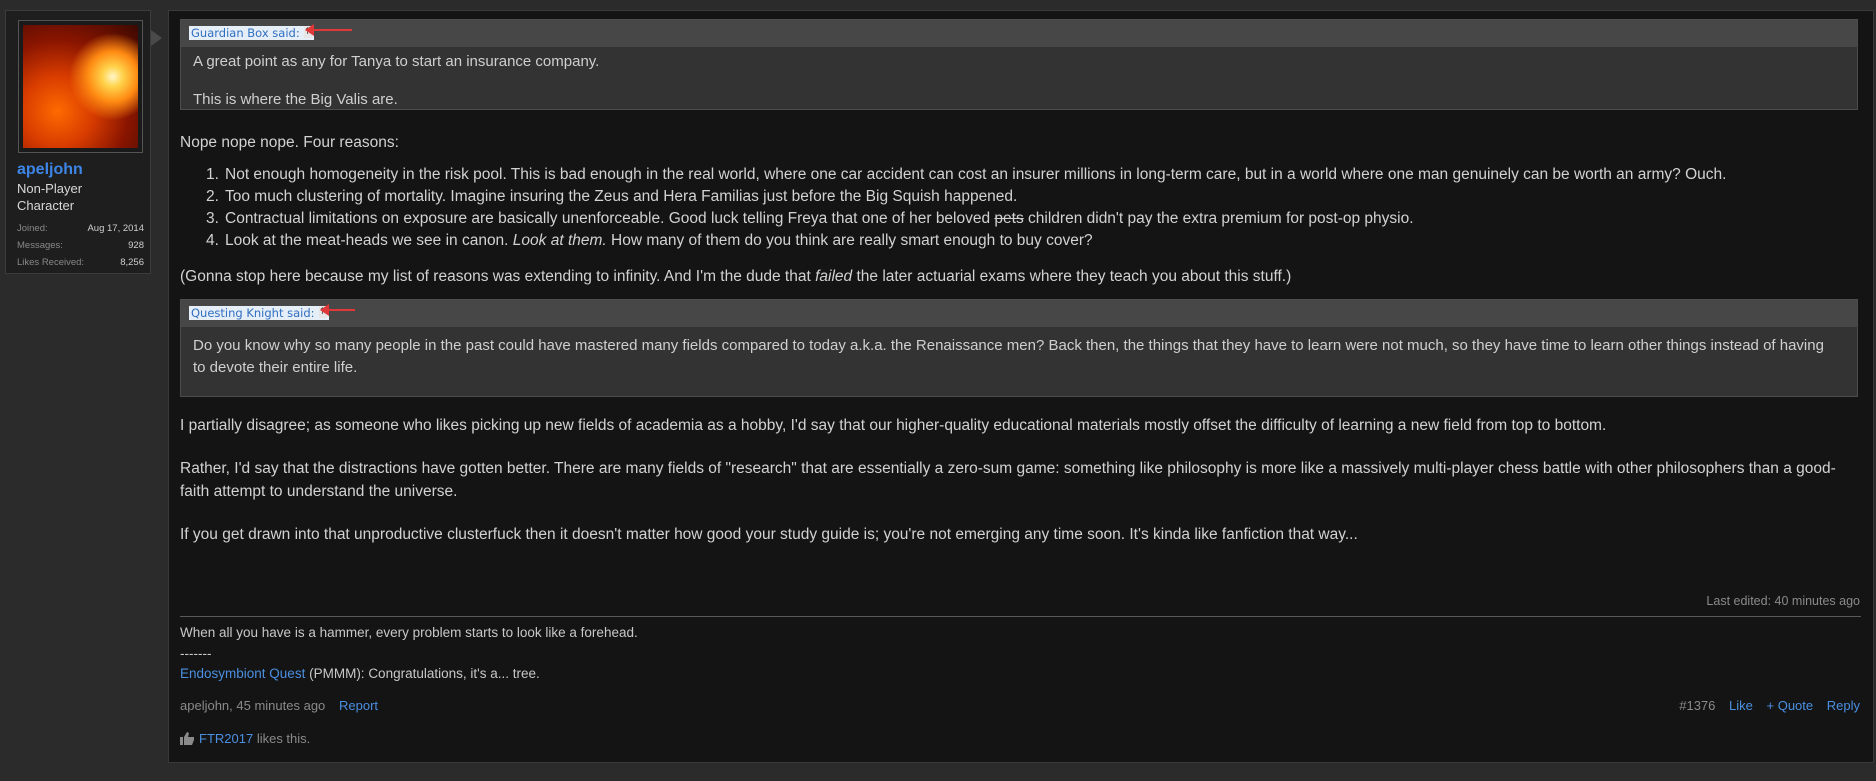 The height and width of the screenshot is (781, 1876). I want to click on post-pointer-arrow, so click(156, 38).